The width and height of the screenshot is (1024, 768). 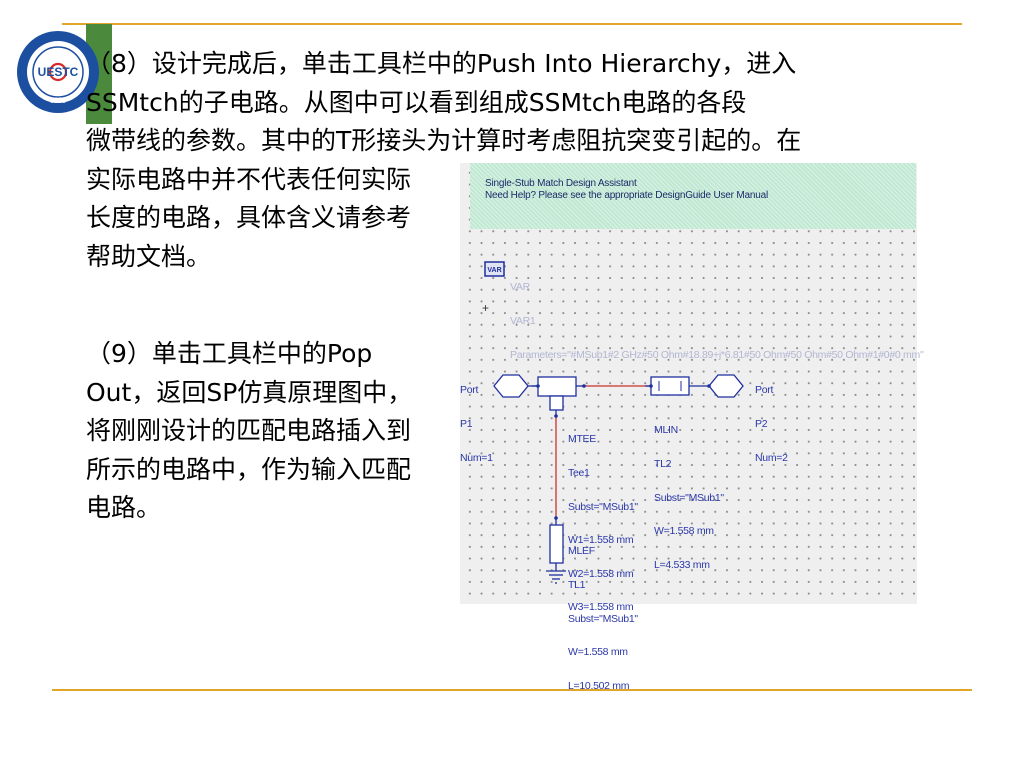 What do you see at coordinates (476, 457) in the screenshot?
I see `port-number-label: Num=1` at bounding box center [476, 457].